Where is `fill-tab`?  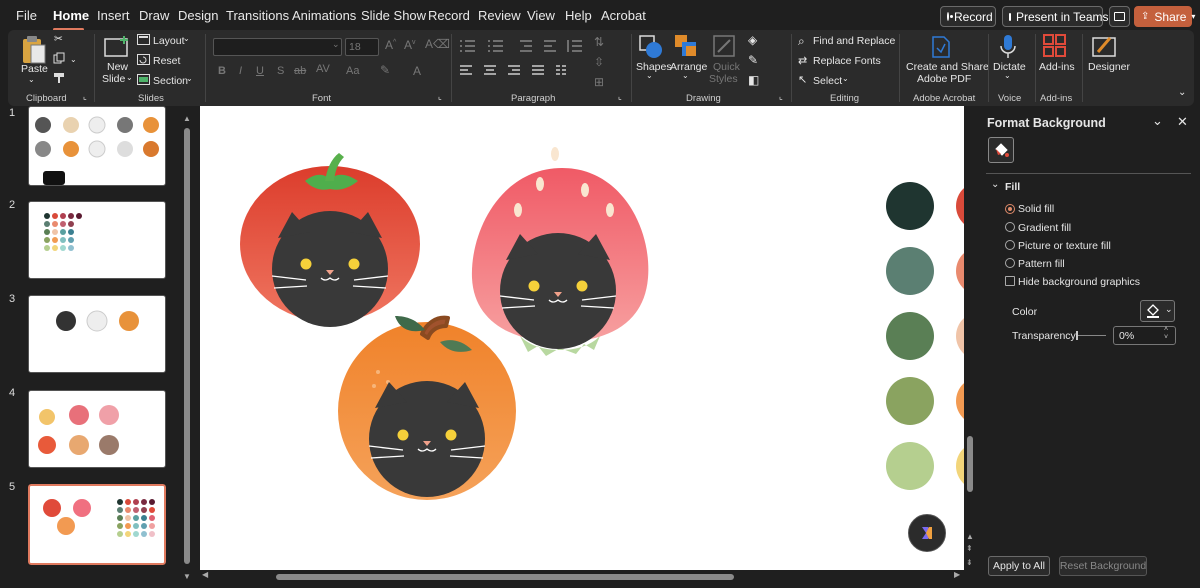
fill-tab is located at coordinates (1001, 150).